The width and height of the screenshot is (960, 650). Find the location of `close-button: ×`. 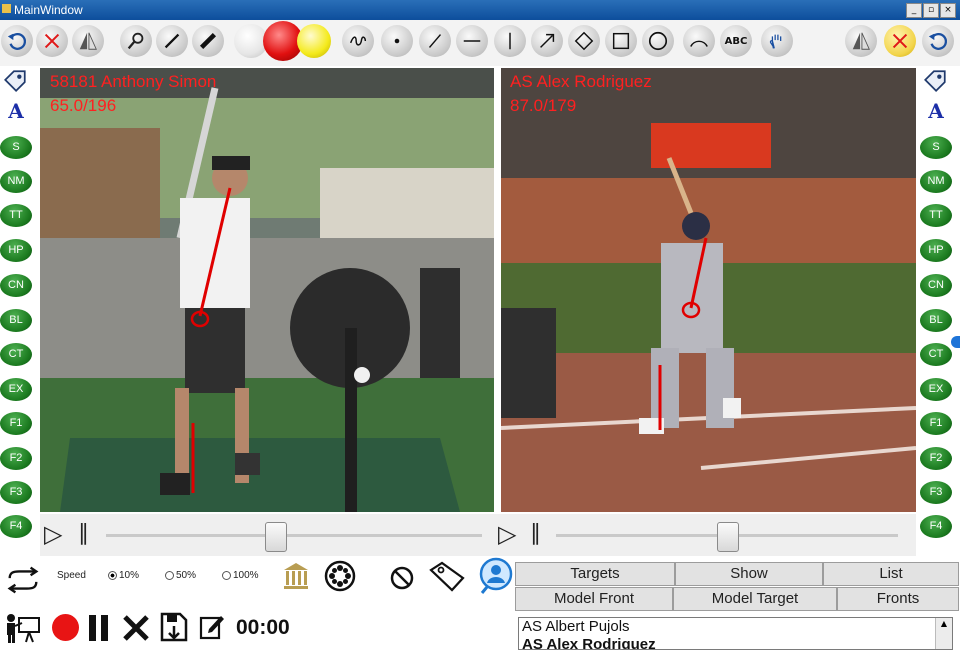

close-button: × is located at coordinates (948, 10).